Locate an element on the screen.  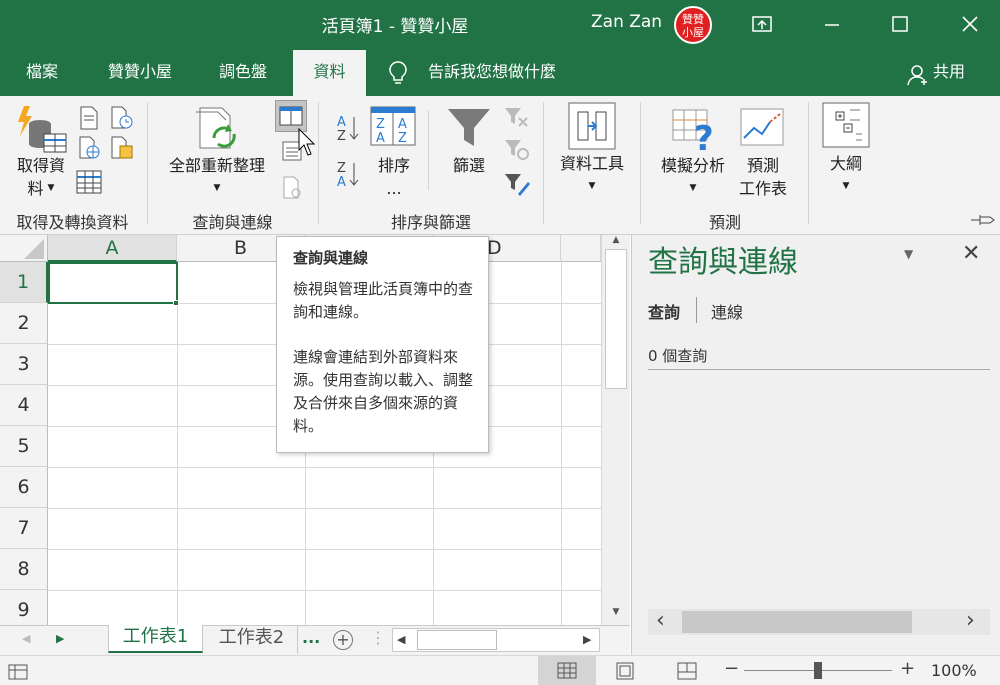
from-web-icon is located at coordinates (90, 150).